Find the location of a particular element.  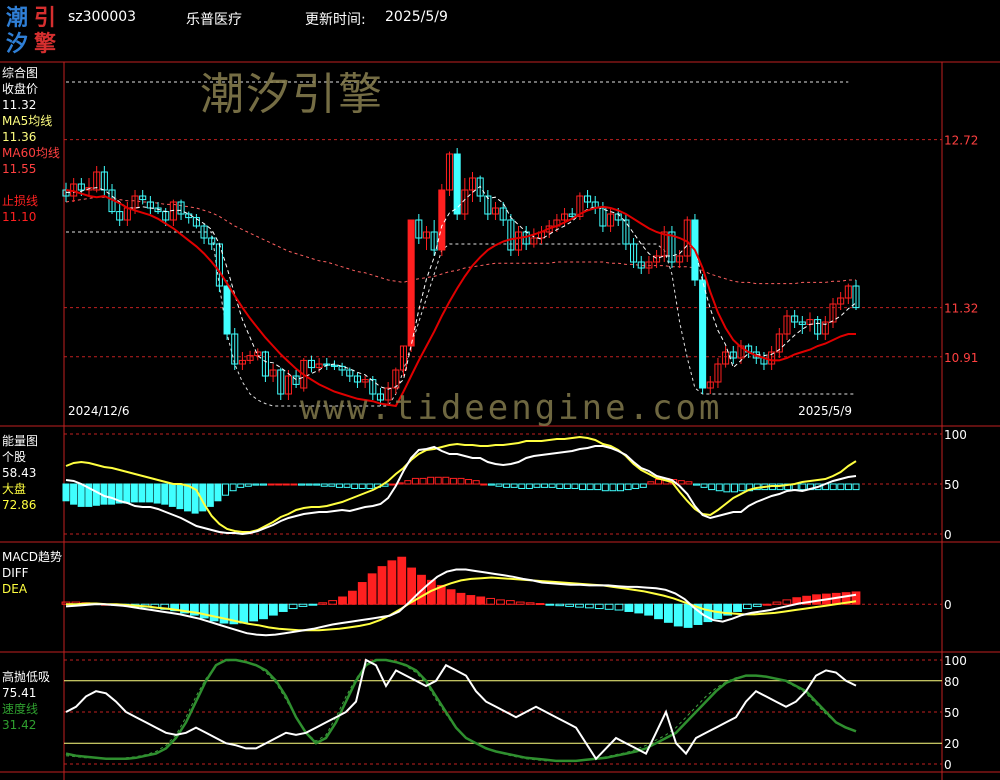

oscillator-line is located at coordinates (461, 709).